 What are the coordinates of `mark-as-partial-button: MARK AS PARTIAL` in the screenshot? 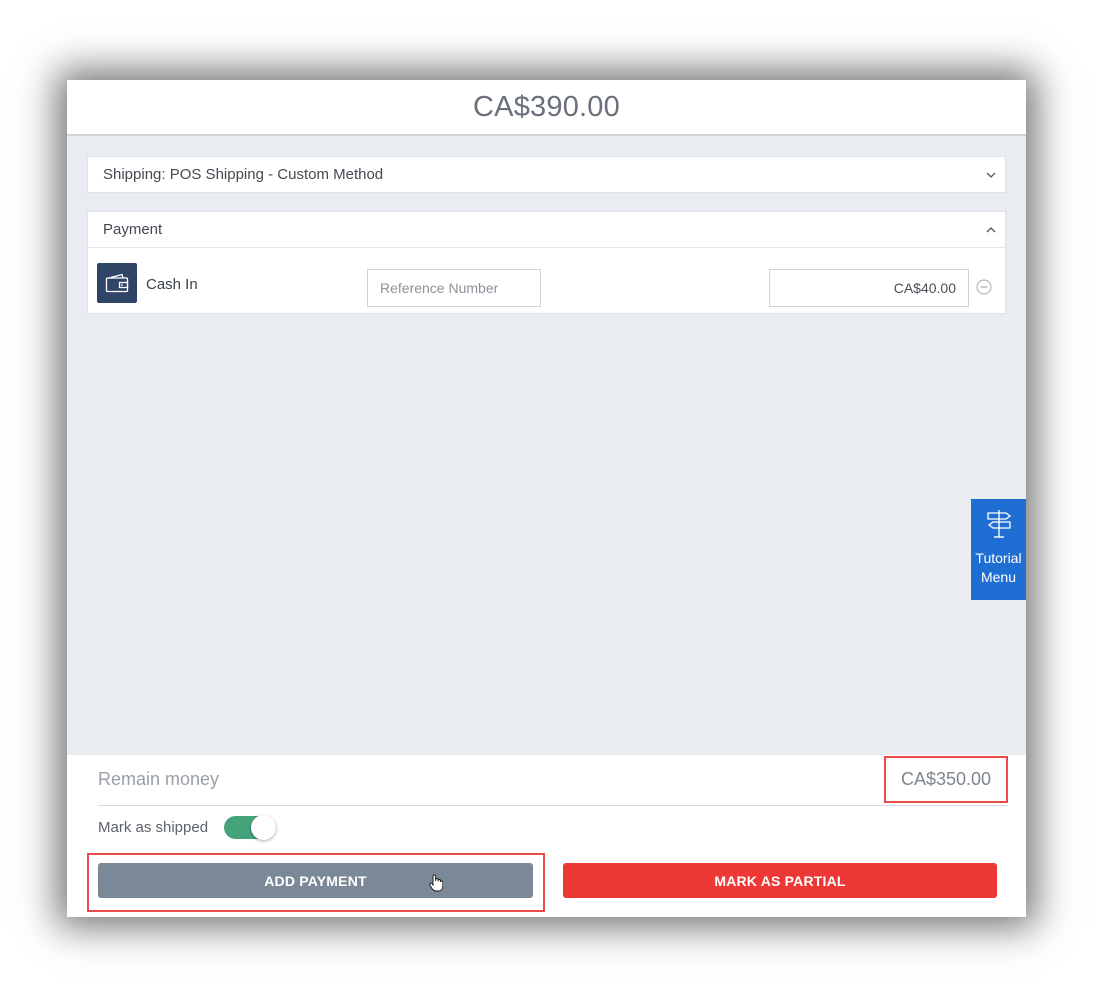 It's located at (780, 880).